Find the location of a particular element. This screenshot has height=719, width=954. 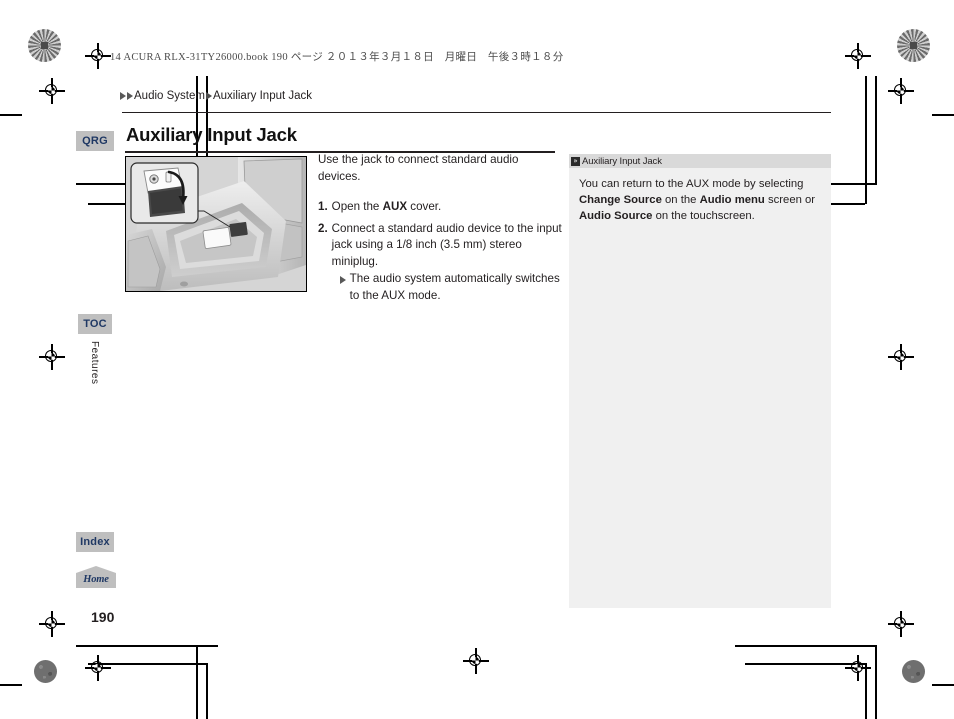

nav-tab-home-label: Home is located at coordinates (96, 579).